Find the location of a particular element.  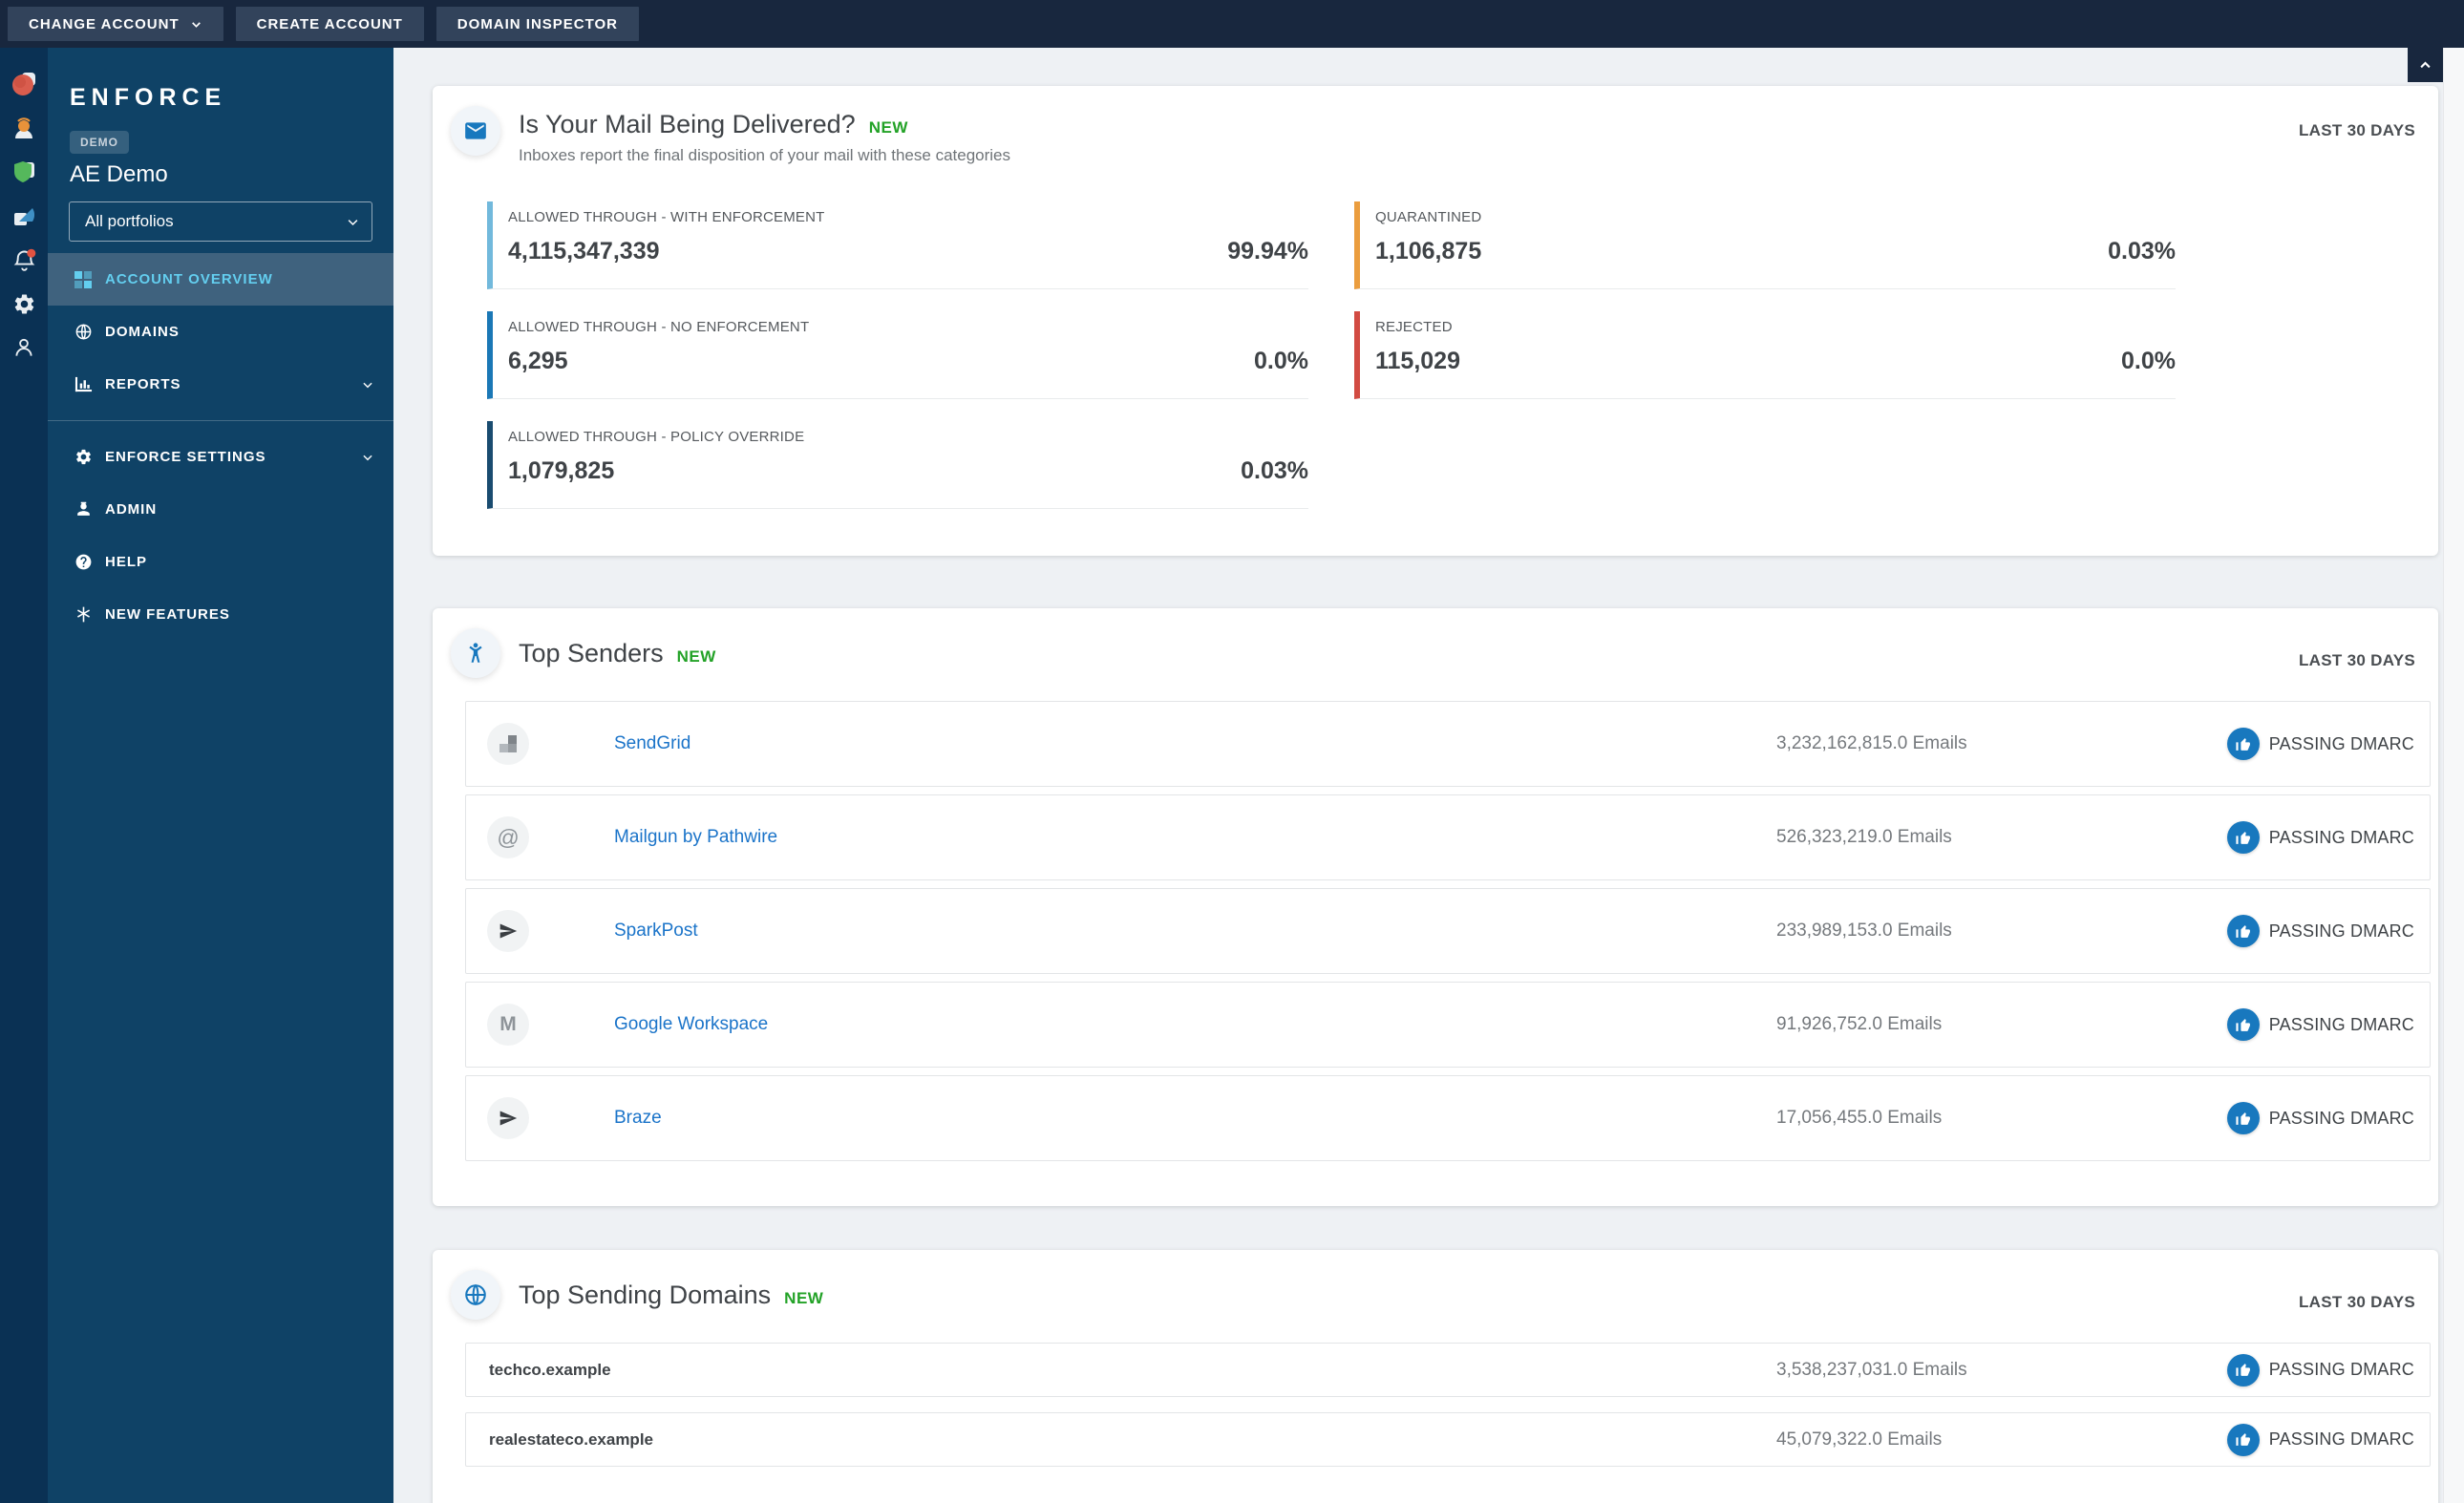

domain-inspector-button: DOMAIN INSPECTOR is located at coordinates (537, 24).